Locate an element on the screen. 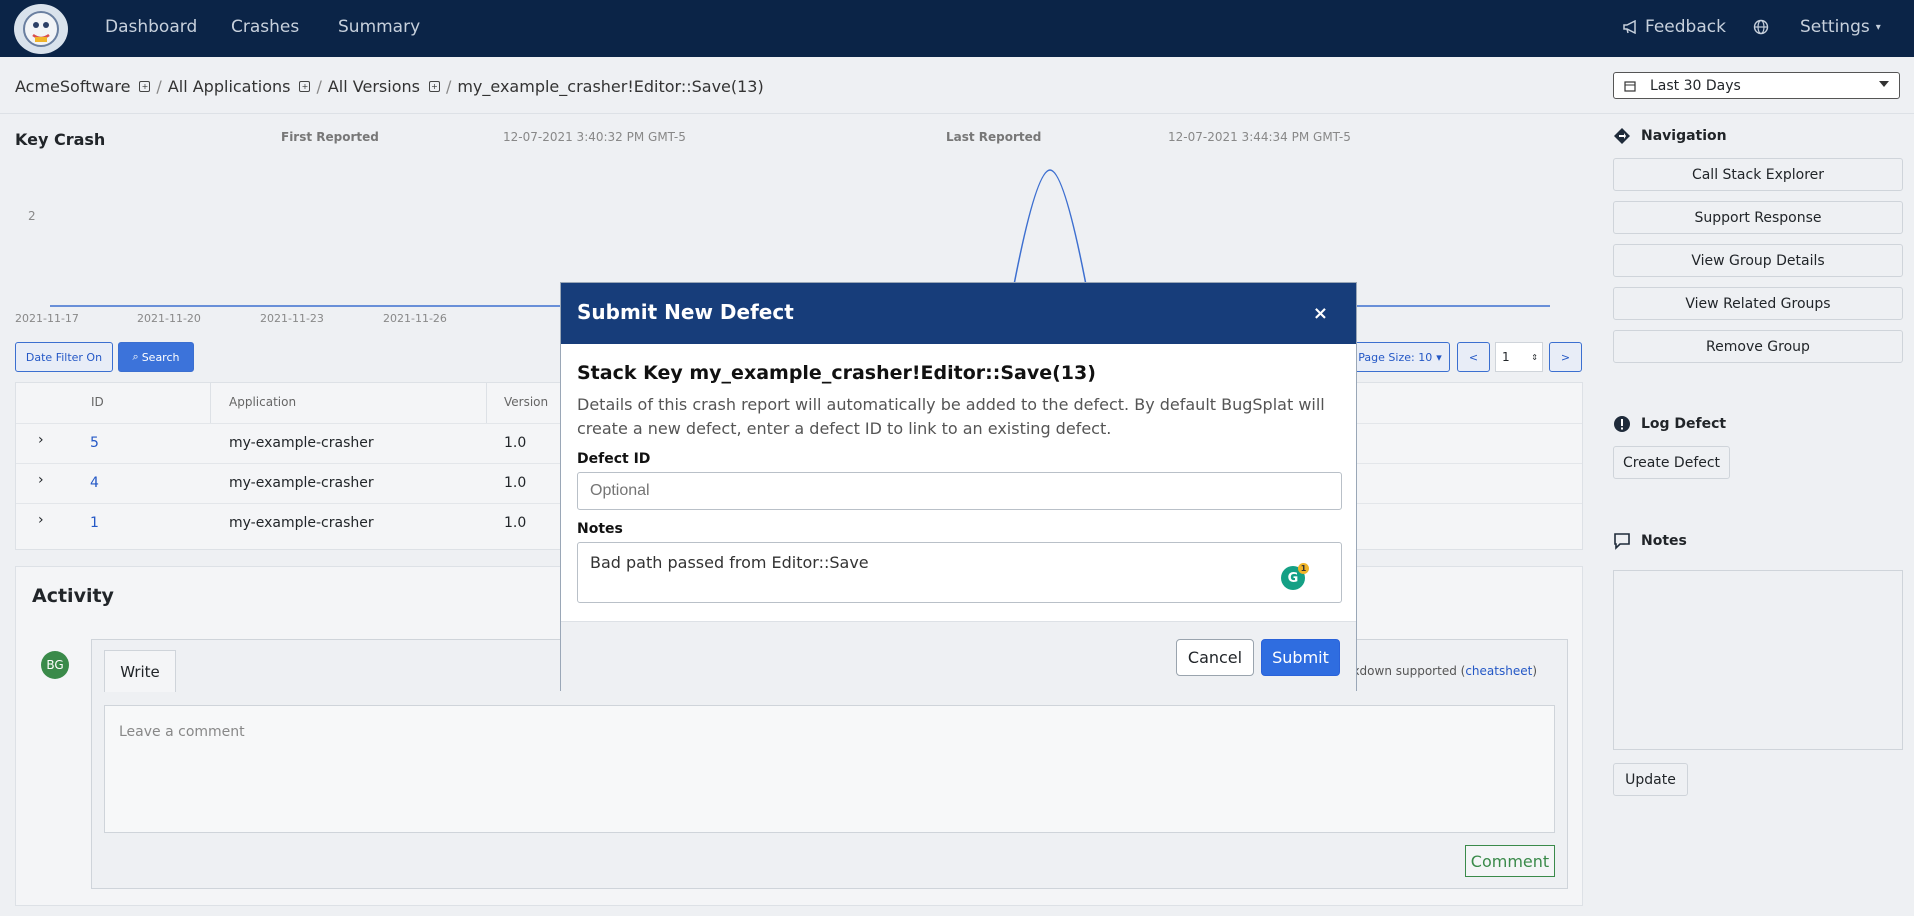 The image size is (1914, 916). modal-footer: Cancel Submit is located at coordinates (958, 656).